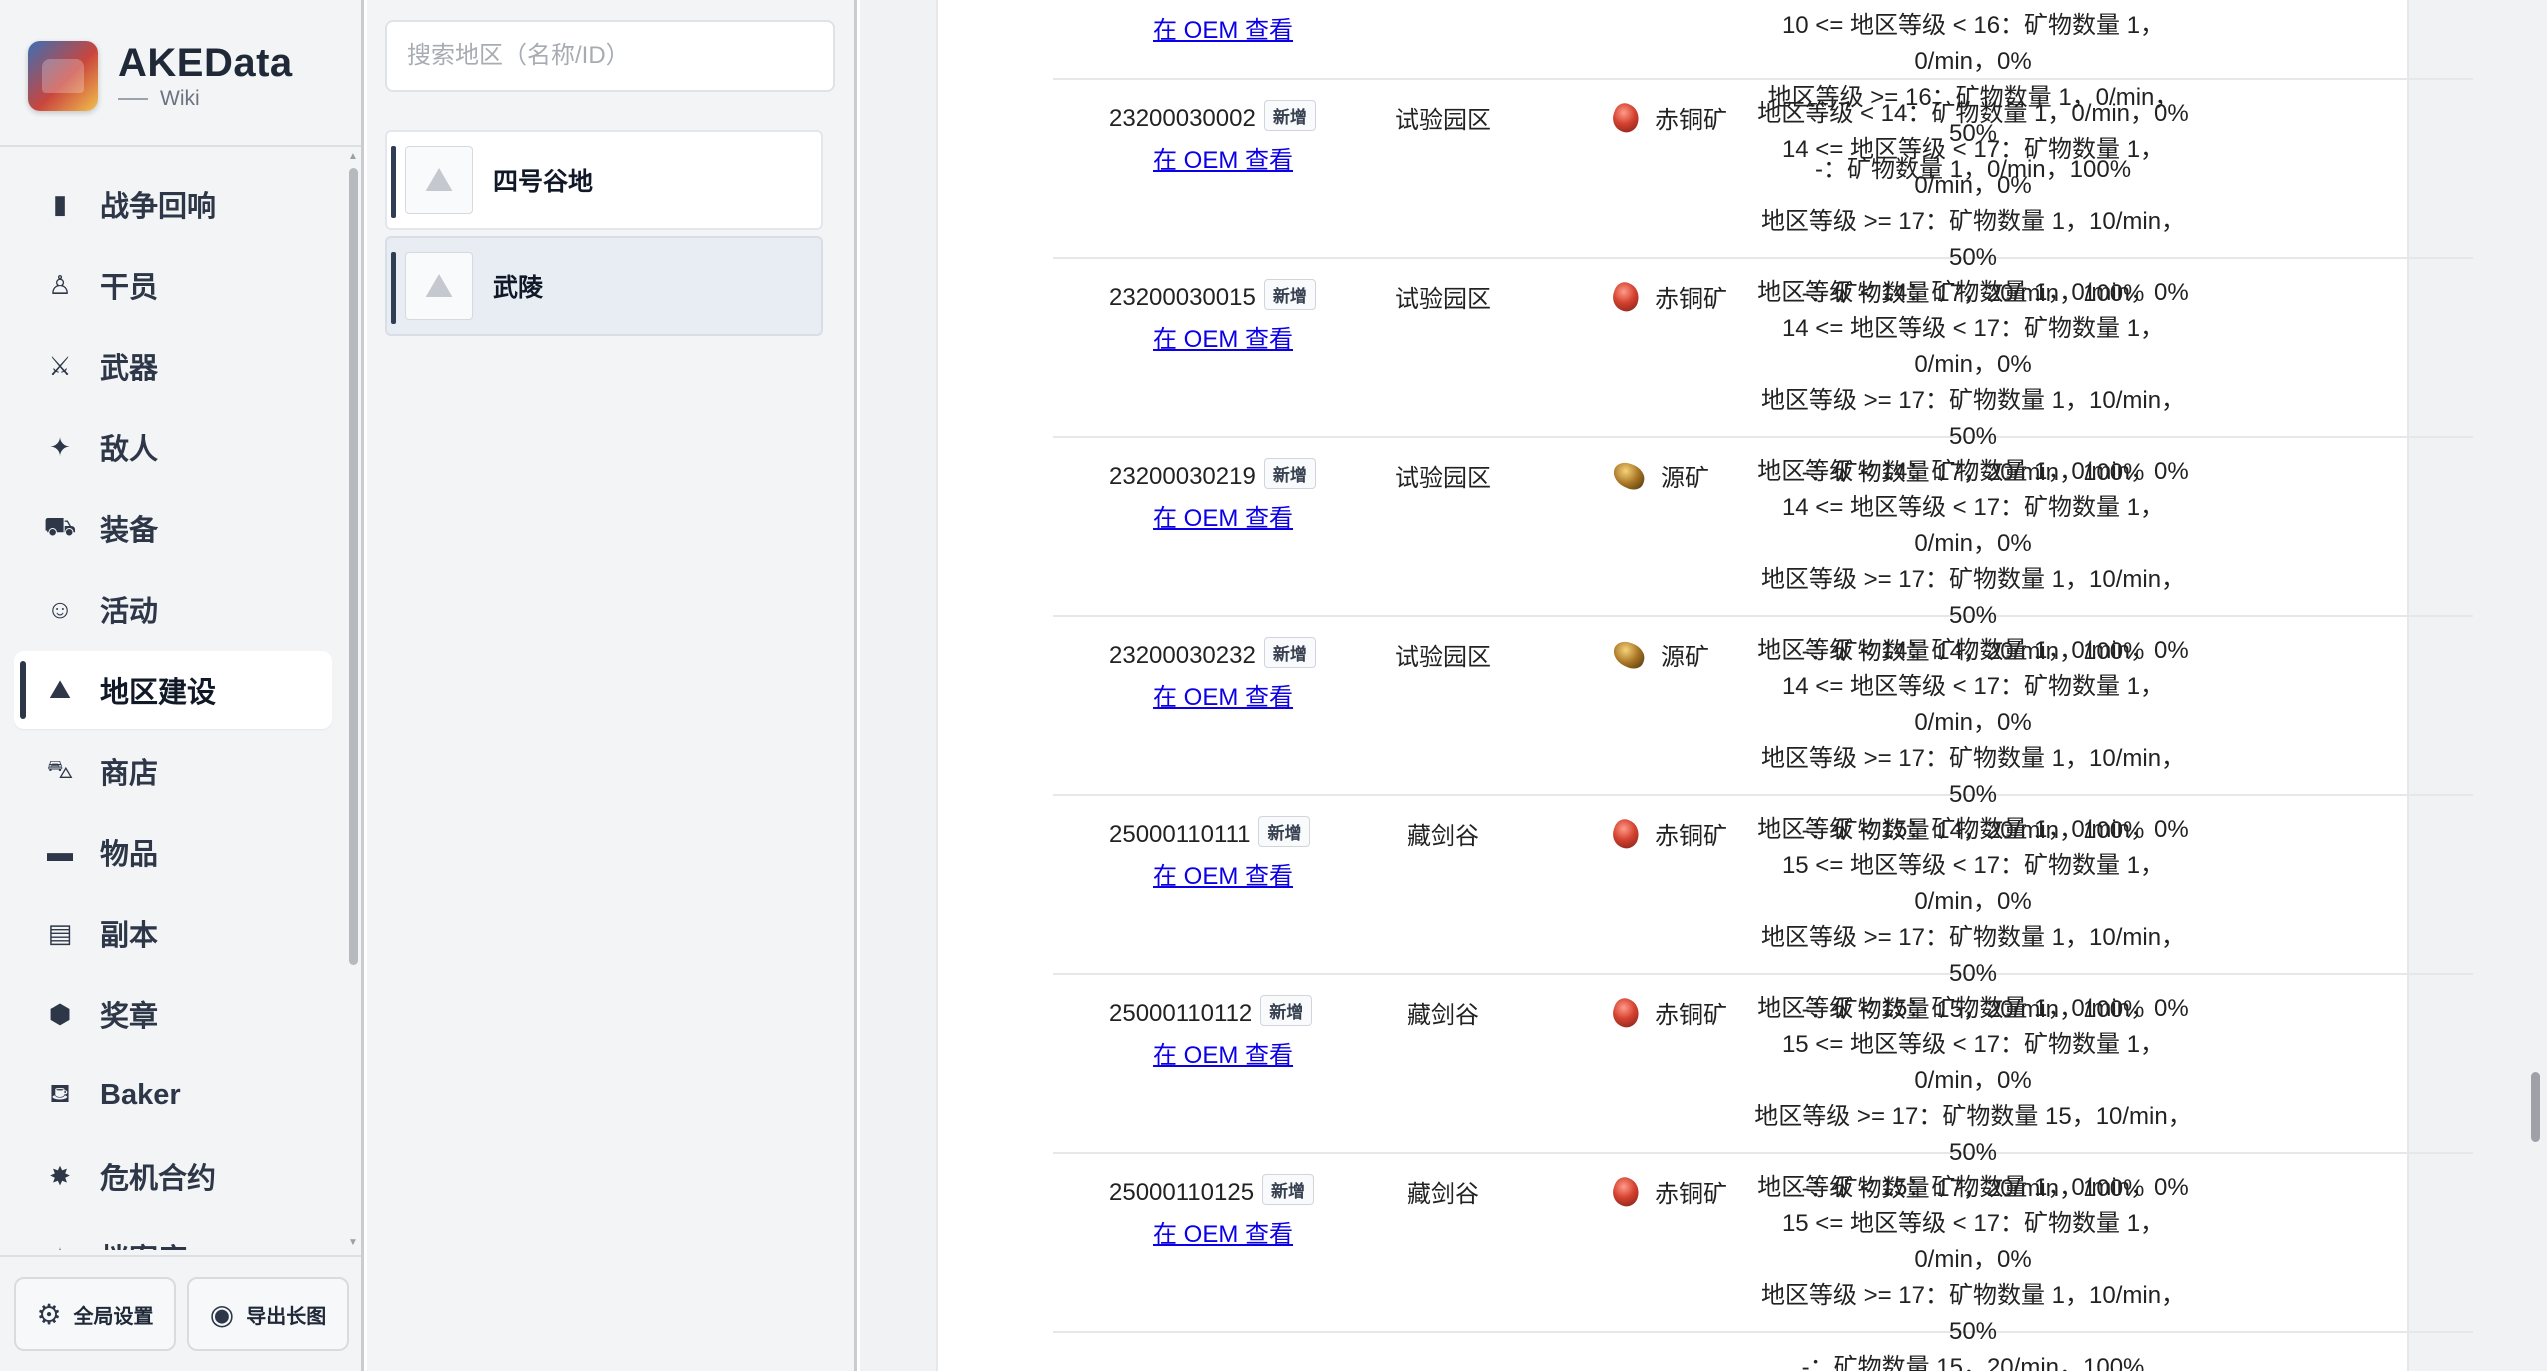 Image resolution: width=2547 pixels, height=1371 pixels. I want to click on rule-line: 地区等级 >= 17：矿物数量 1，10/min，50%, so click(1973, 1313).